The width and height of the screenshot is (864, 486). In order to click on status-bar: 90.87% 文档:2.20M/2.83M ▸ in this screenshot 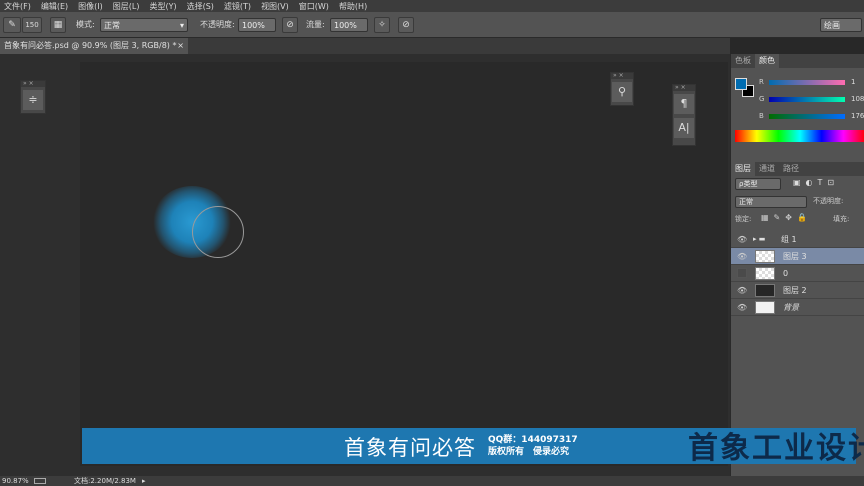, I will do `click(432, 481)`.